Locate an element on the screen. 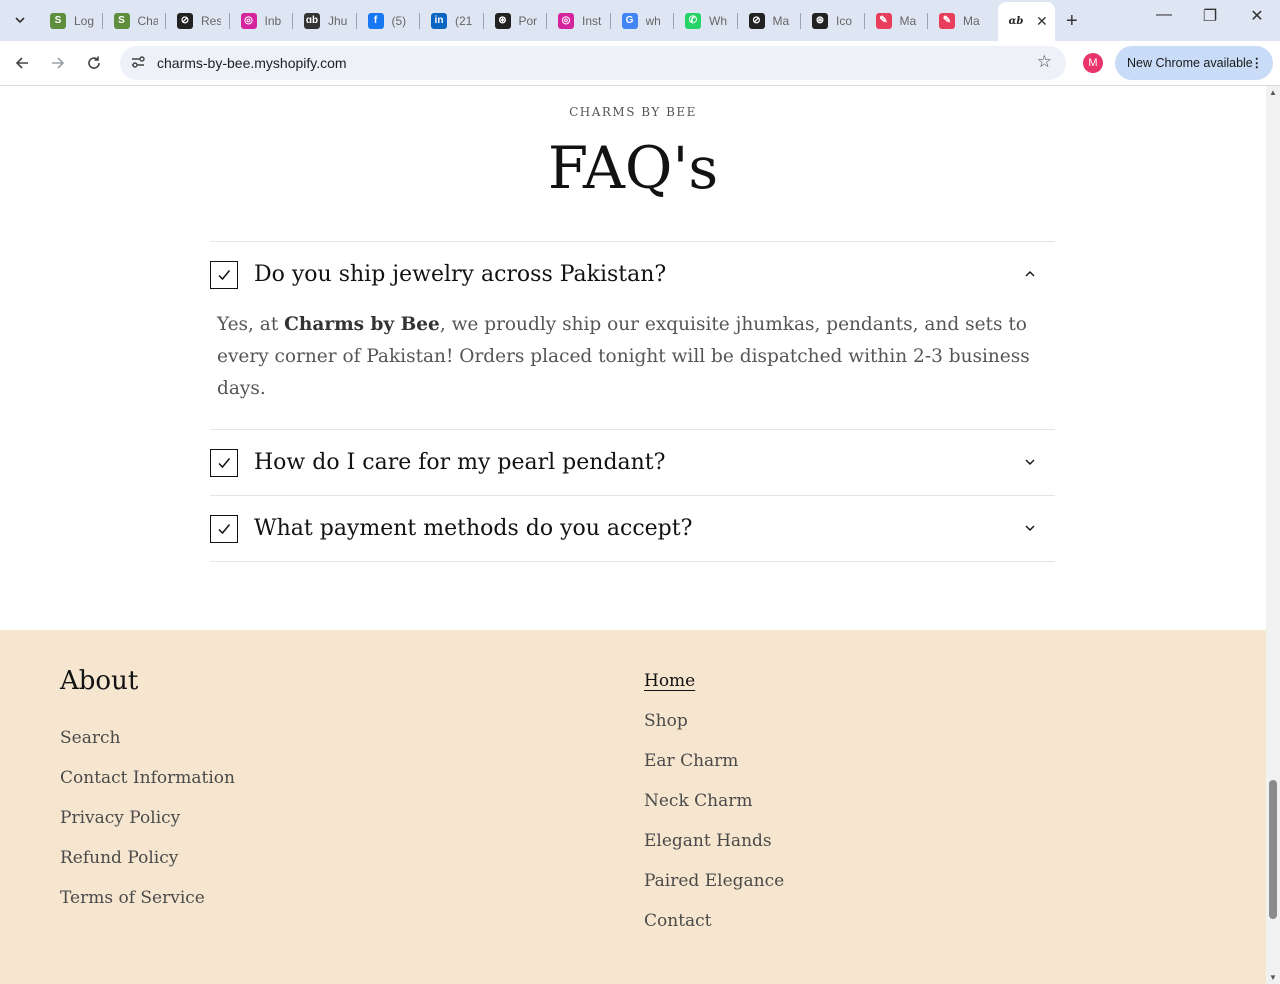  browser-tab: ⊛ Ico is located at coordinates (833, 20).